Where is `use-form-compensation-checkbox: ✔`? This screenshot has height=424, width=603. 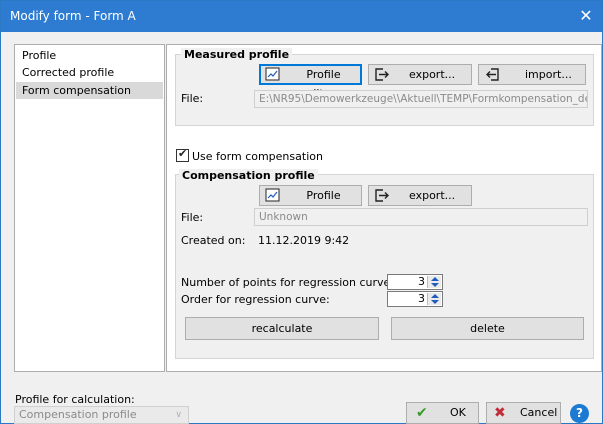
use-form-compensation-checkbox: ✔ is located at coordinates (182, 154).